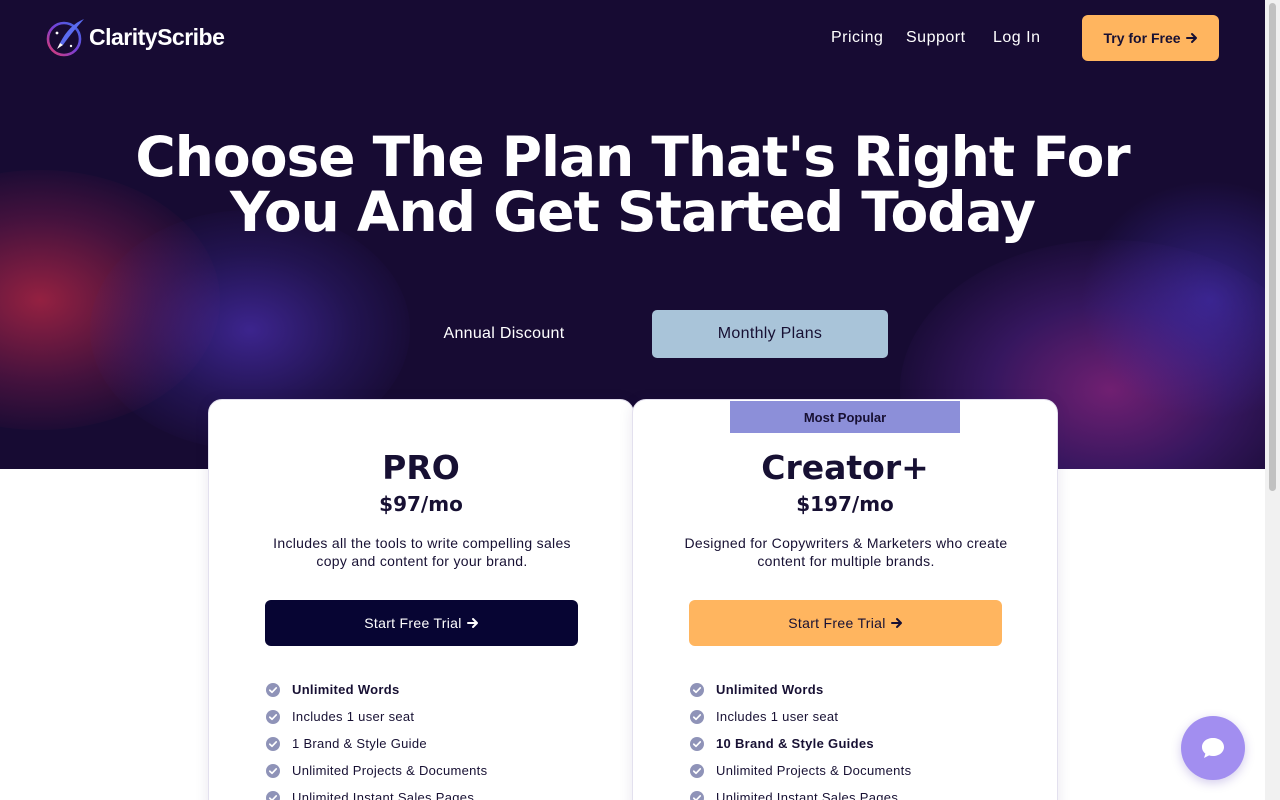 The height and width of the screenshot is (800, 1280). What do you see at coordinates (1142, 38) in the screenshot?
I see `try-for-free-label: Try for Free` at bounding box center [1142, 38].